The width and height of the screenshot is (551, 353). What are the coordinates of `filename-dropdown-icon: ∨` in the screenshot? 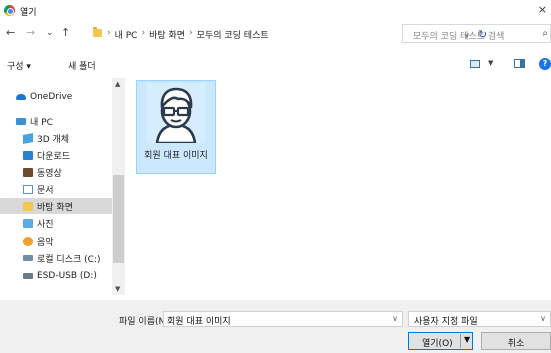 It's located at (395, 318).